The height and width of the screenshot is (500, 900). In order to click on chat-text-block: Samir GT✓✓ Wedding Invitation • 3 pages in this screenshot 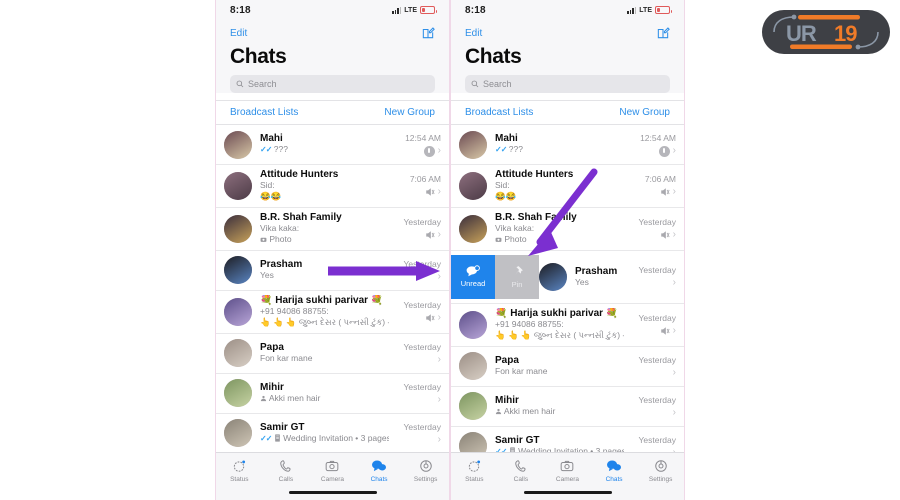, I will do `click(324, 433)`.